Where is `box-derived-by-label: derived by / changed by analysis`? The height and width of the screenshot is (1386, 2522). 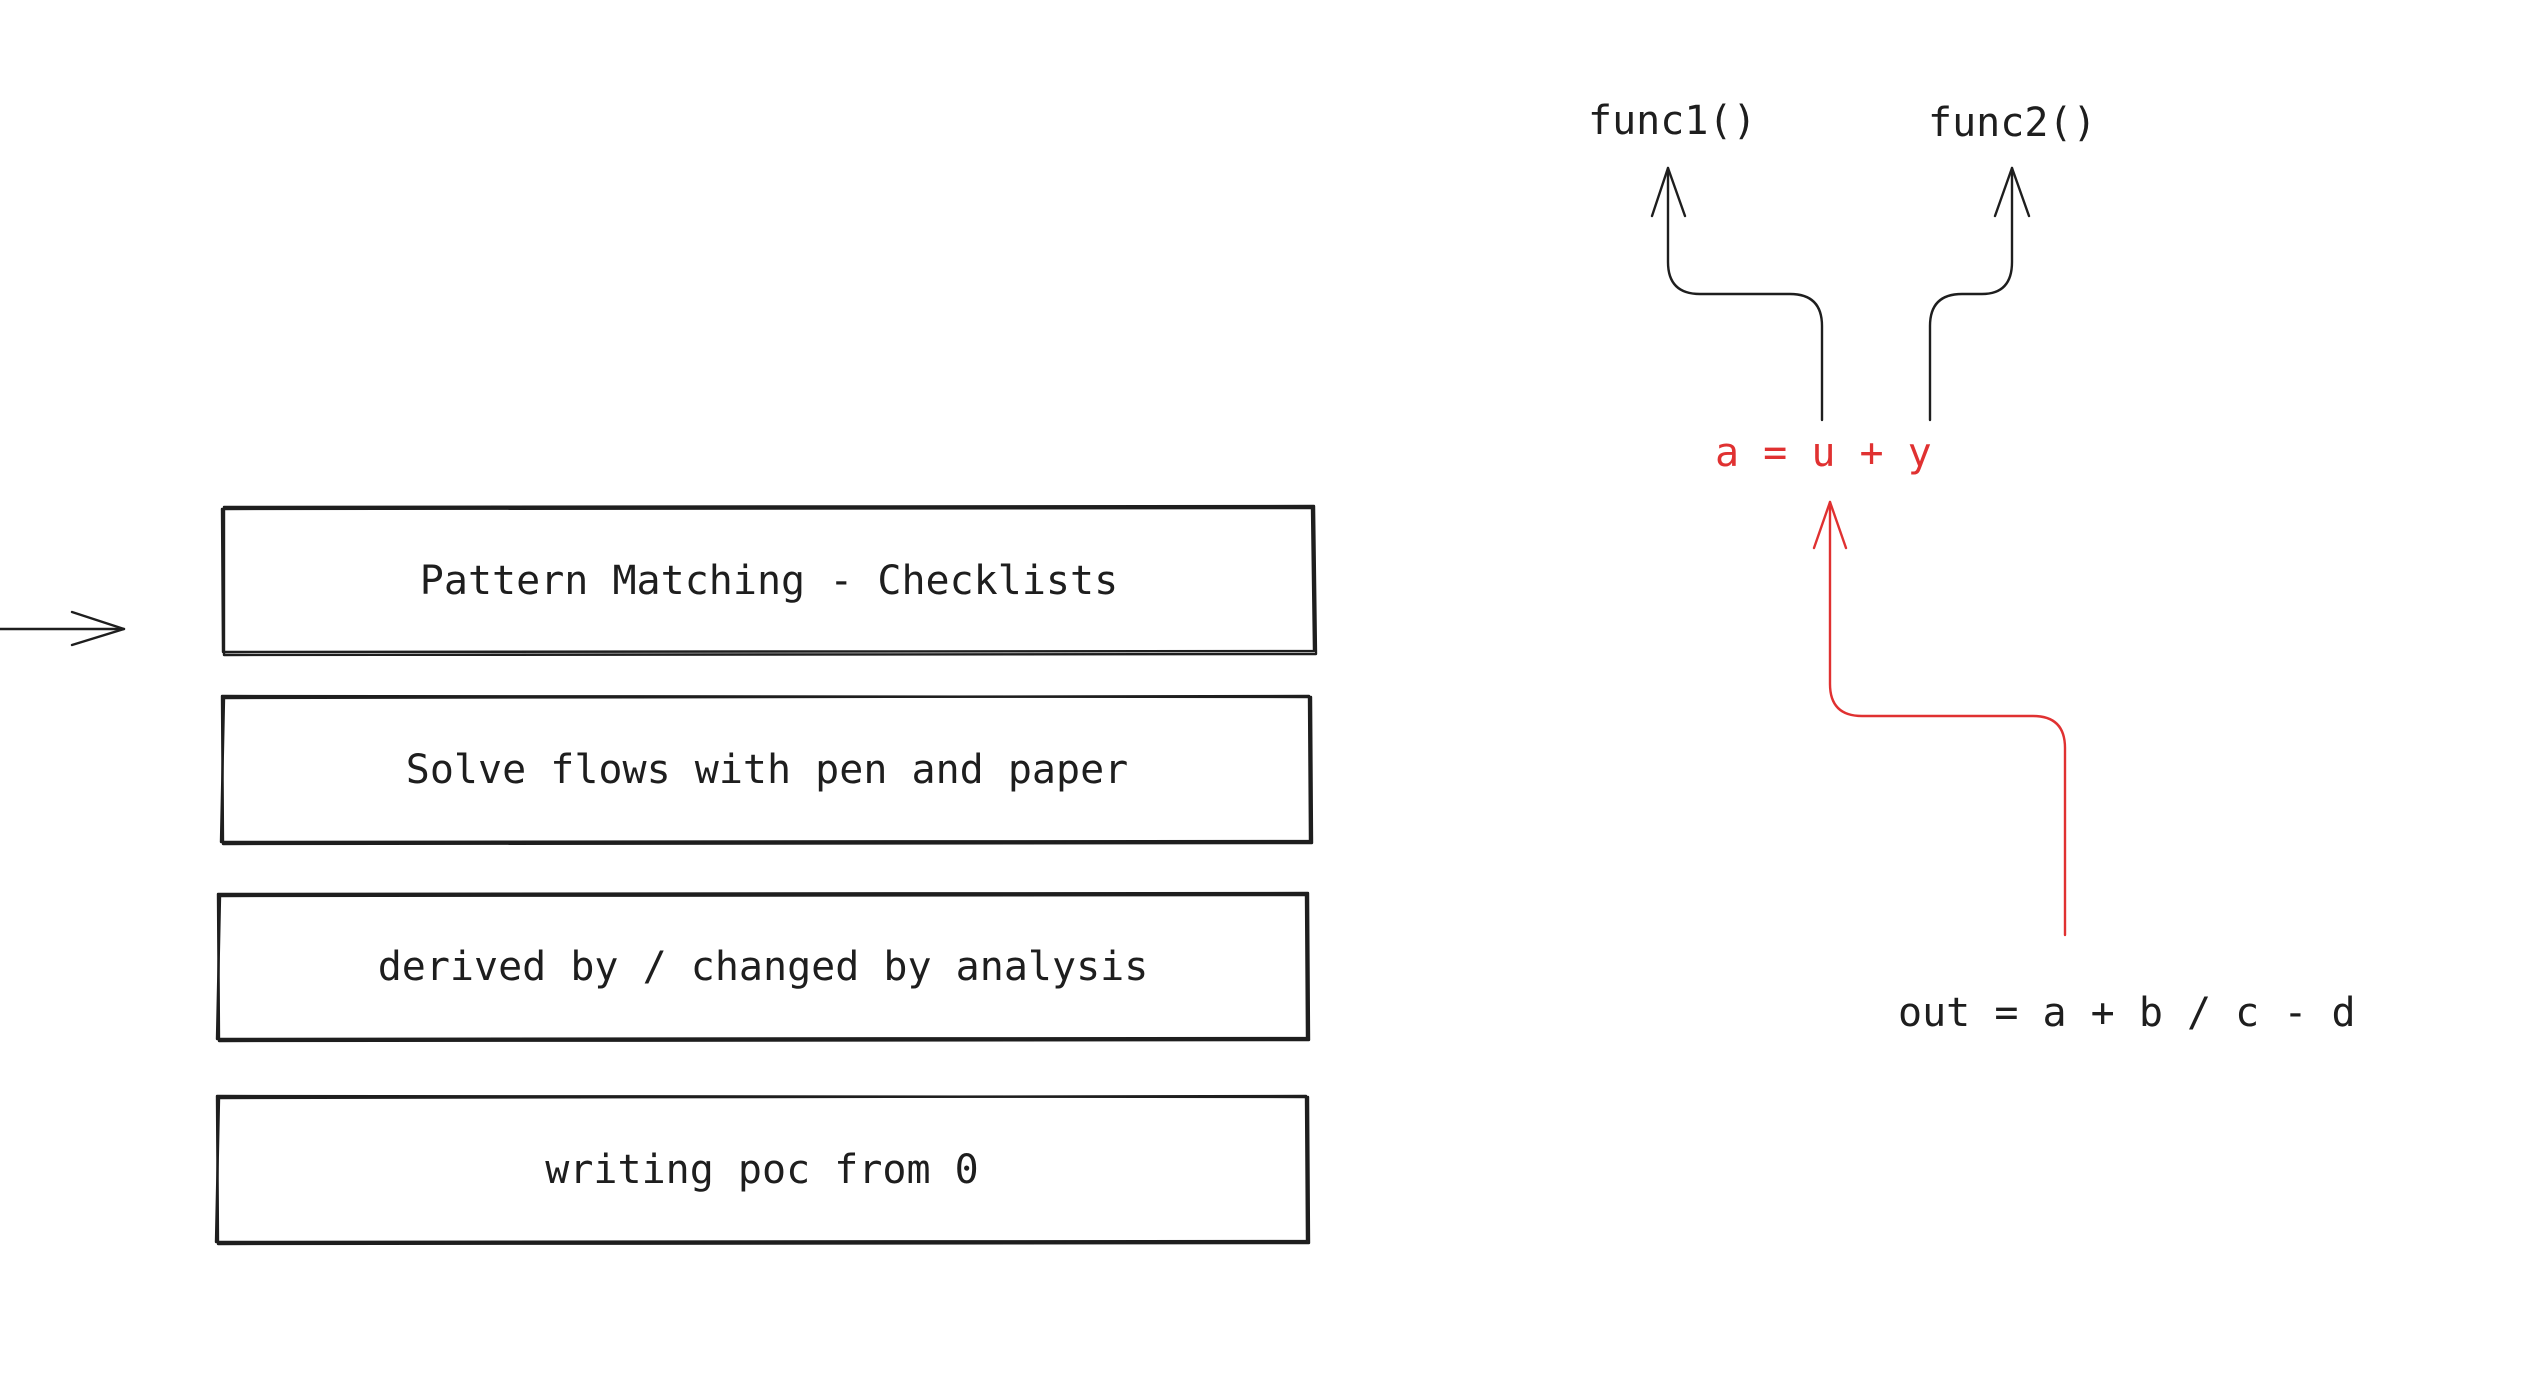 box-derived-by-label: derived by / changed by analysis is located at coordinates (763, 967).